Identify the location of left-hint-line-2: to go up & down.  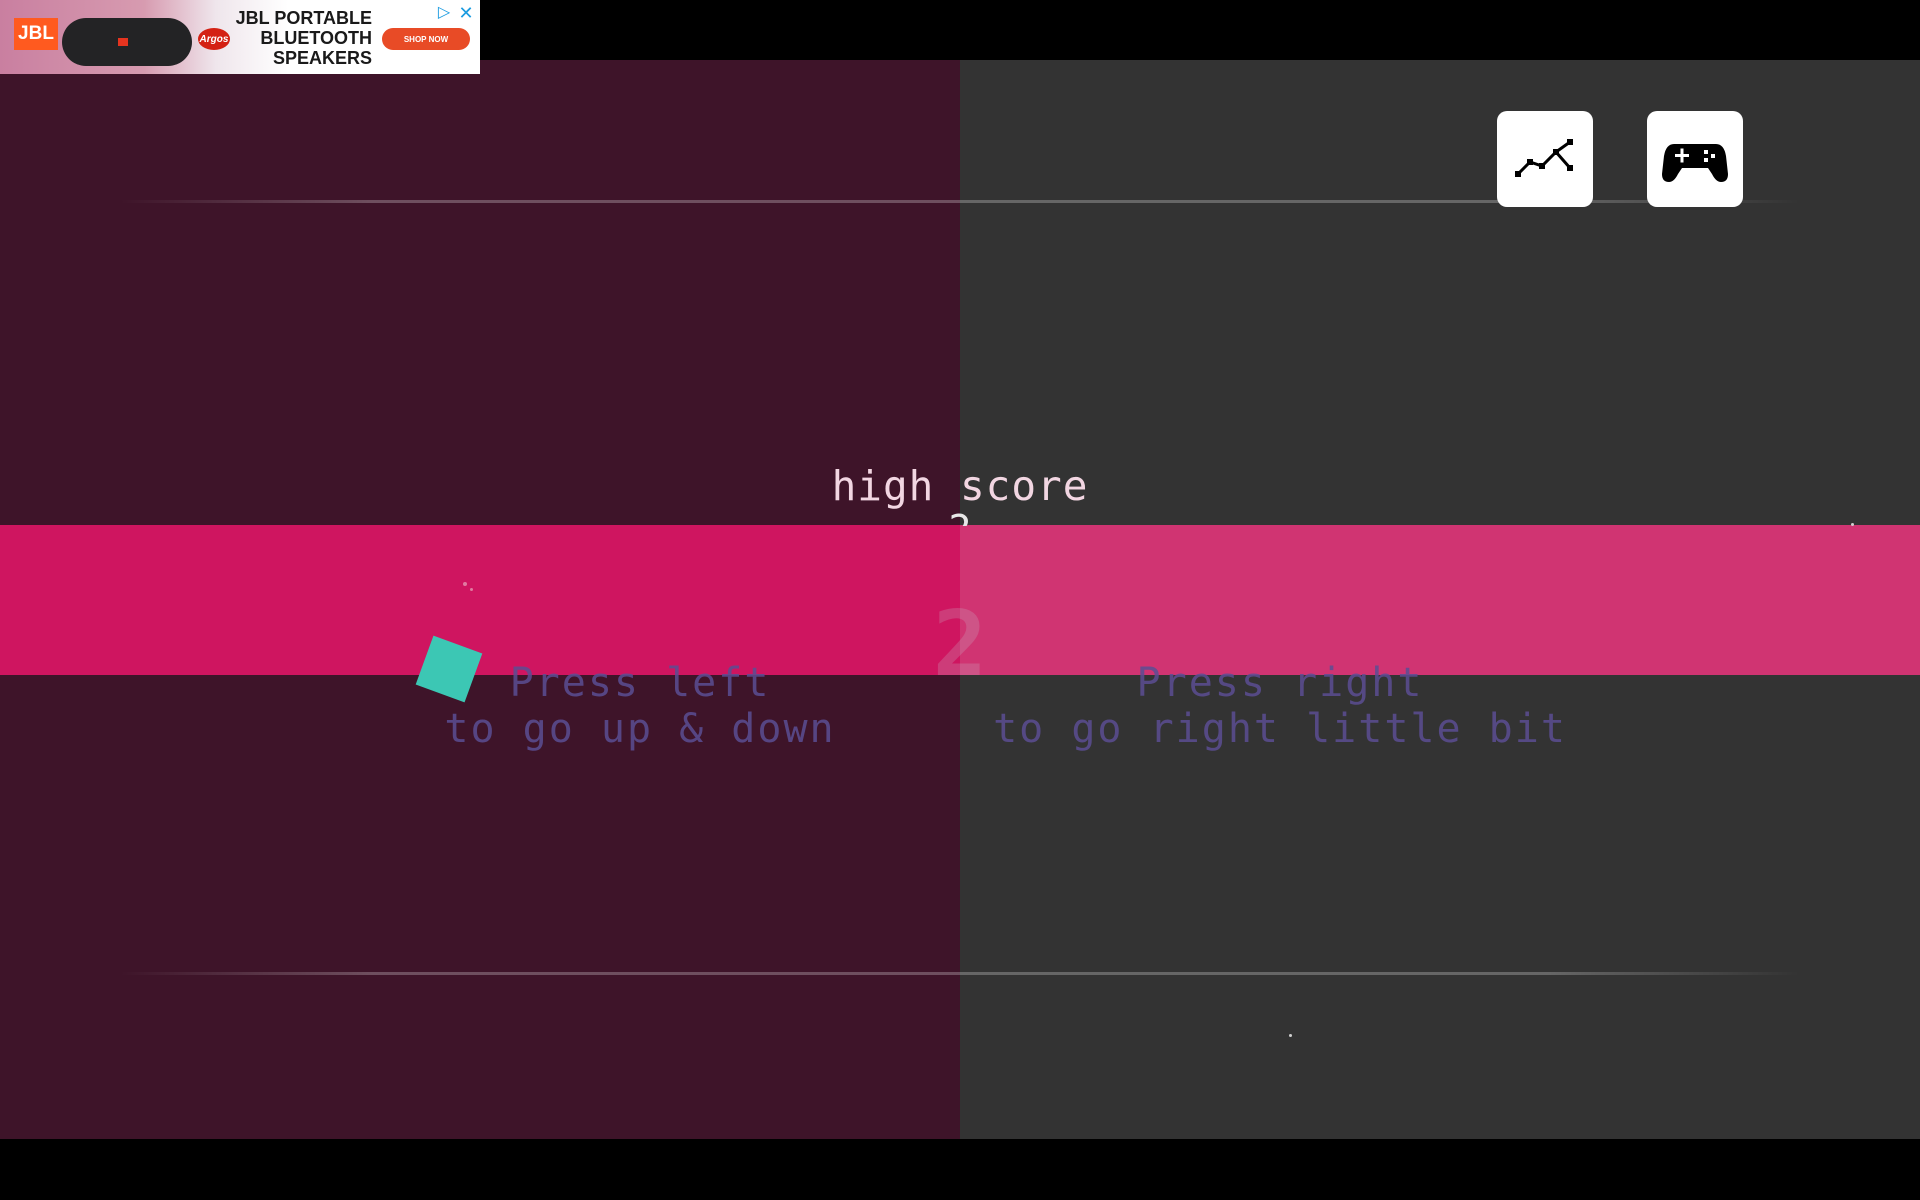
(640, 729).